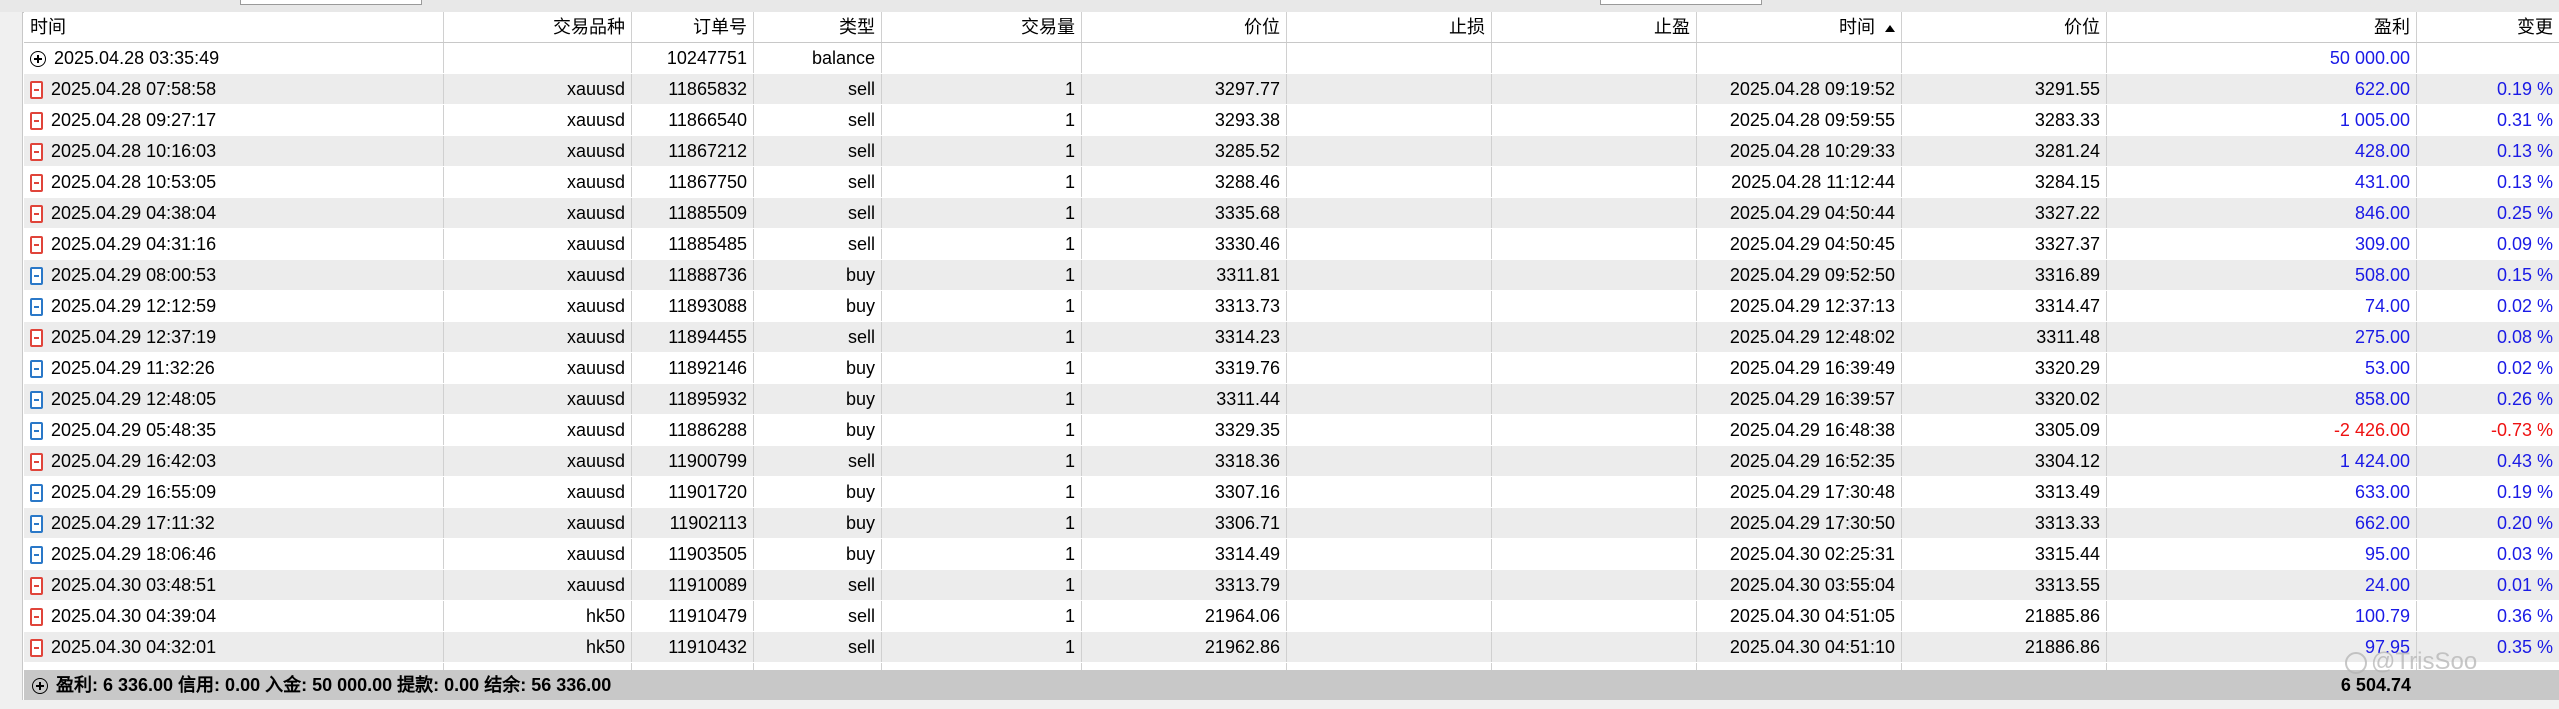  Describe the element at coordinates (2004, 120) in the screenshot. I see `cell-close-price: 3283.33` at that location.